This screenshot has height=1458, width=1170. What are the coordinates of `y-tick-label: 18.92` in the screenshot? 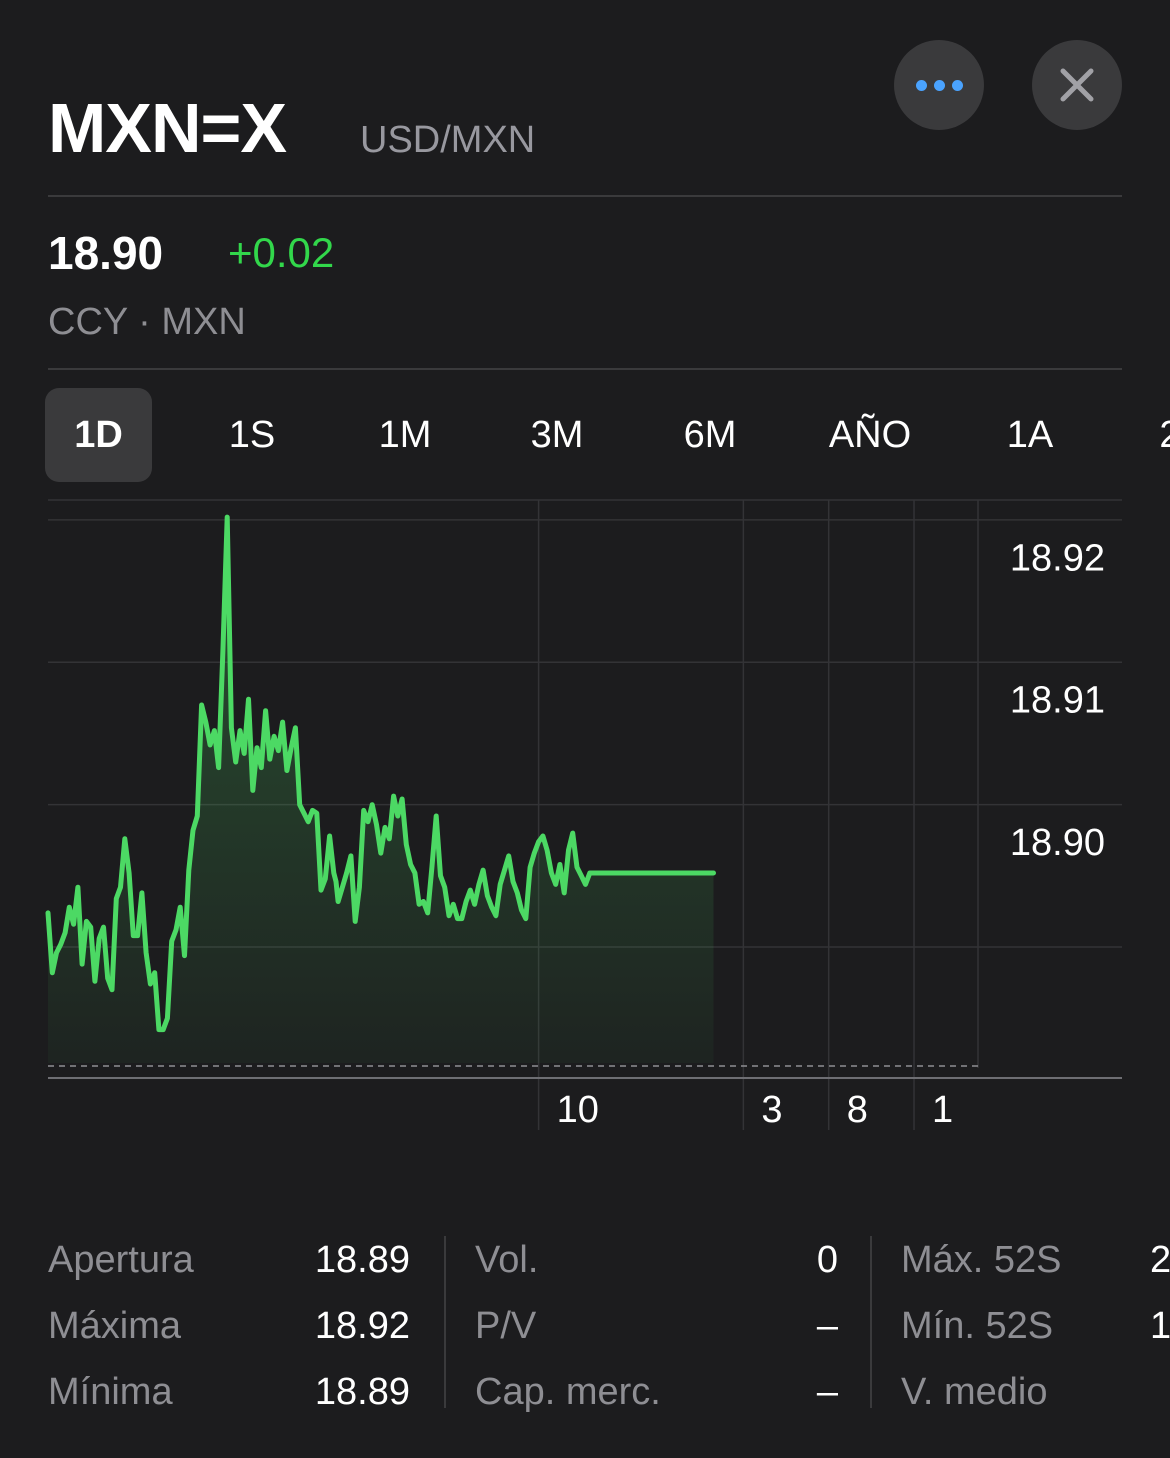 It's located at (1057, 558).